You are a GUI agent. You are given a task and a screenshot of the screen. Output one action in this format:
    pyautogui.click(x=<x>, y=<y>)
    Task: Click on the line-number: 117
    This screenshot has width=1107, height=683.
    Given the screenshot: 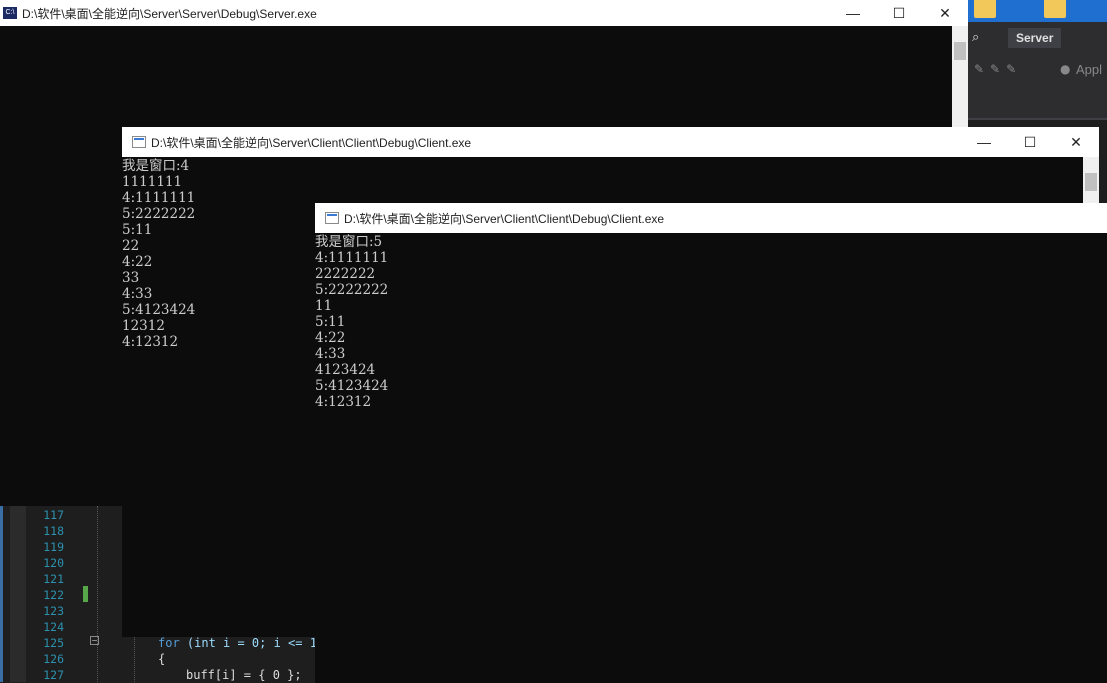 What is the action you would take?
    pyautogui.click(x=53, y=515)
    